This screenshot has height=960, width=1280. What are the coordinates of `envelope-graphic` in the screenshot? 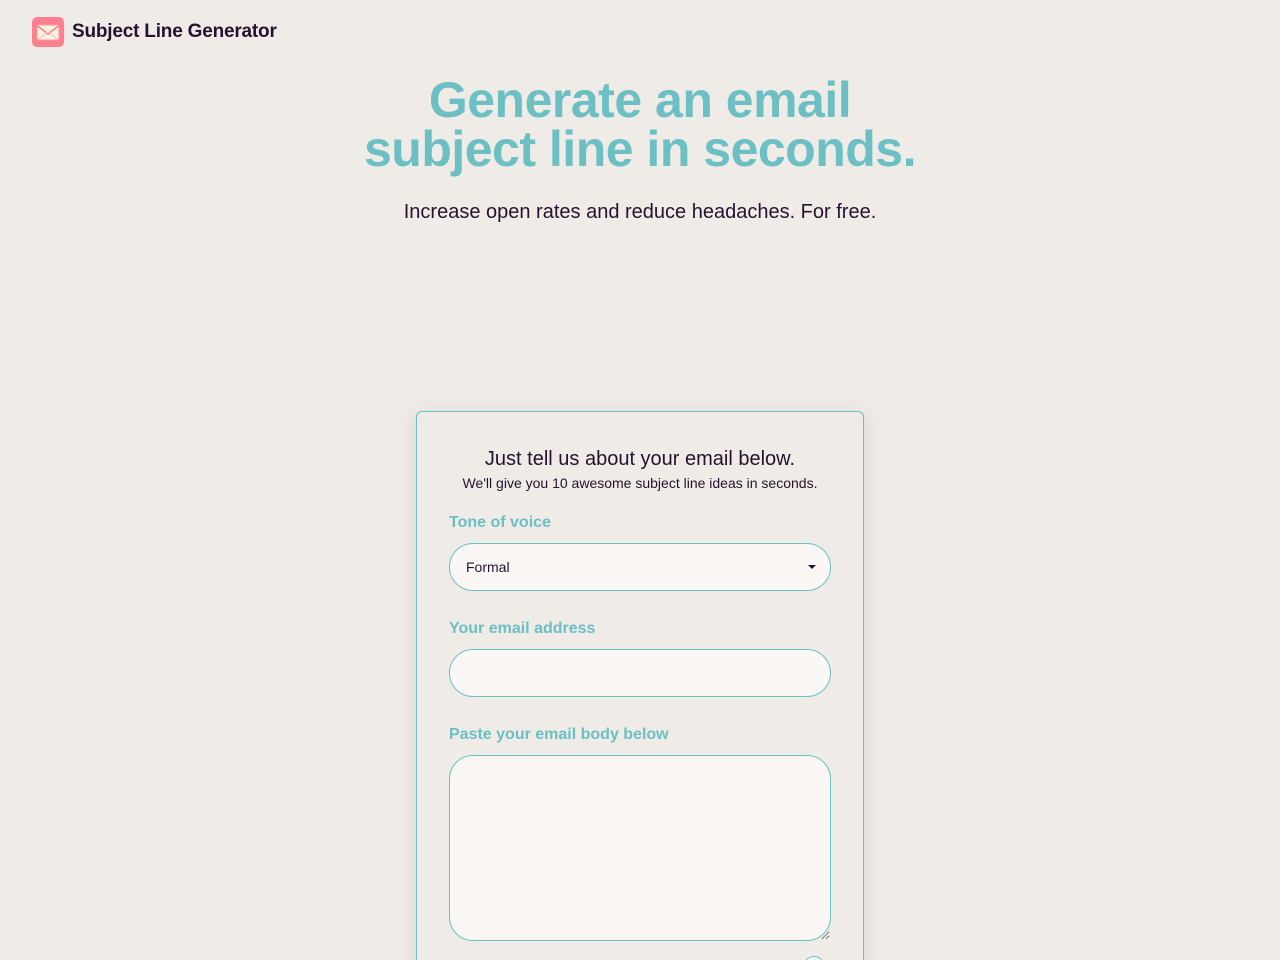 It's located at (48, 32).